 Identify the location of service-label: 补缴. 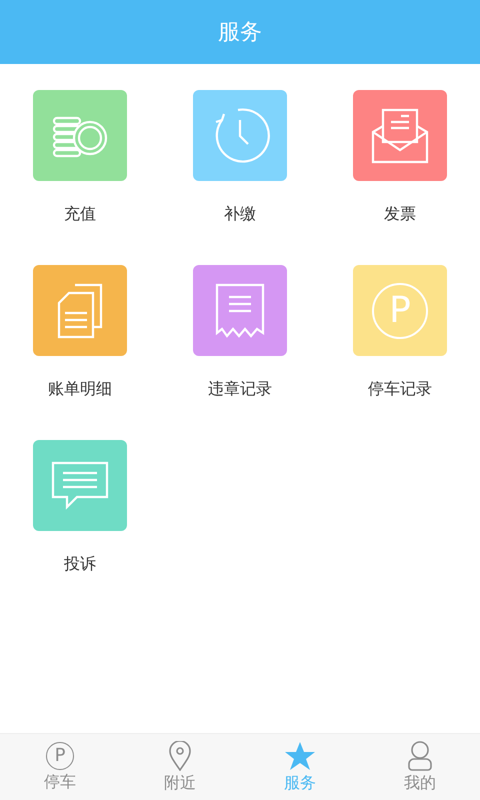
(240, 214).